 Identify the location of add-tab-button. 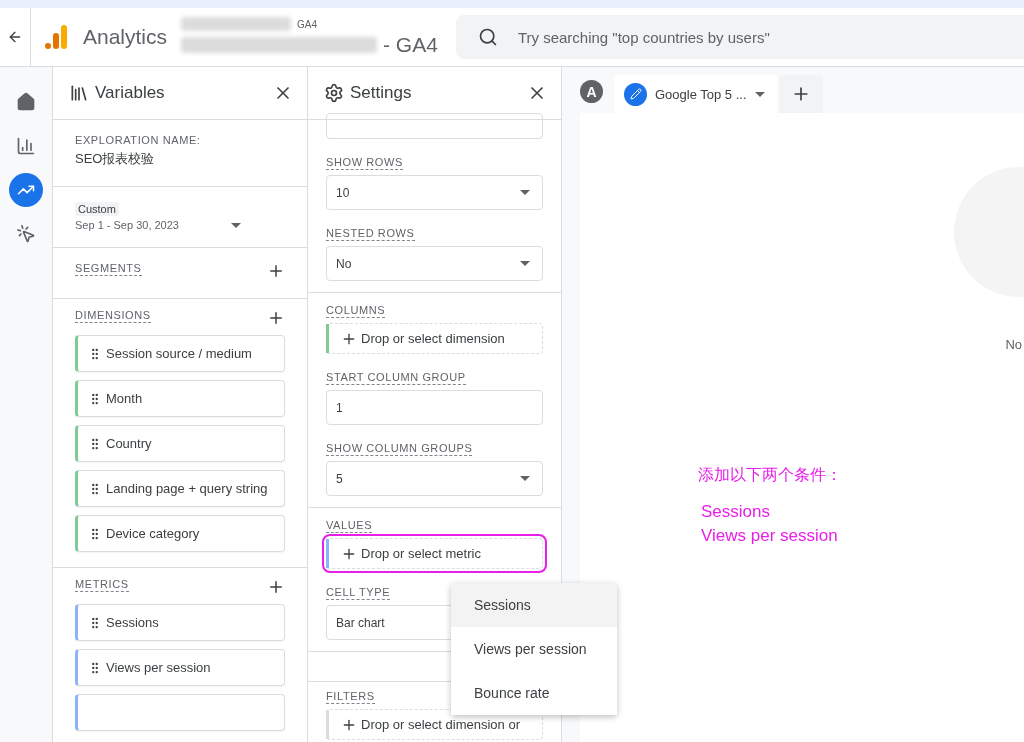
(800, 94).